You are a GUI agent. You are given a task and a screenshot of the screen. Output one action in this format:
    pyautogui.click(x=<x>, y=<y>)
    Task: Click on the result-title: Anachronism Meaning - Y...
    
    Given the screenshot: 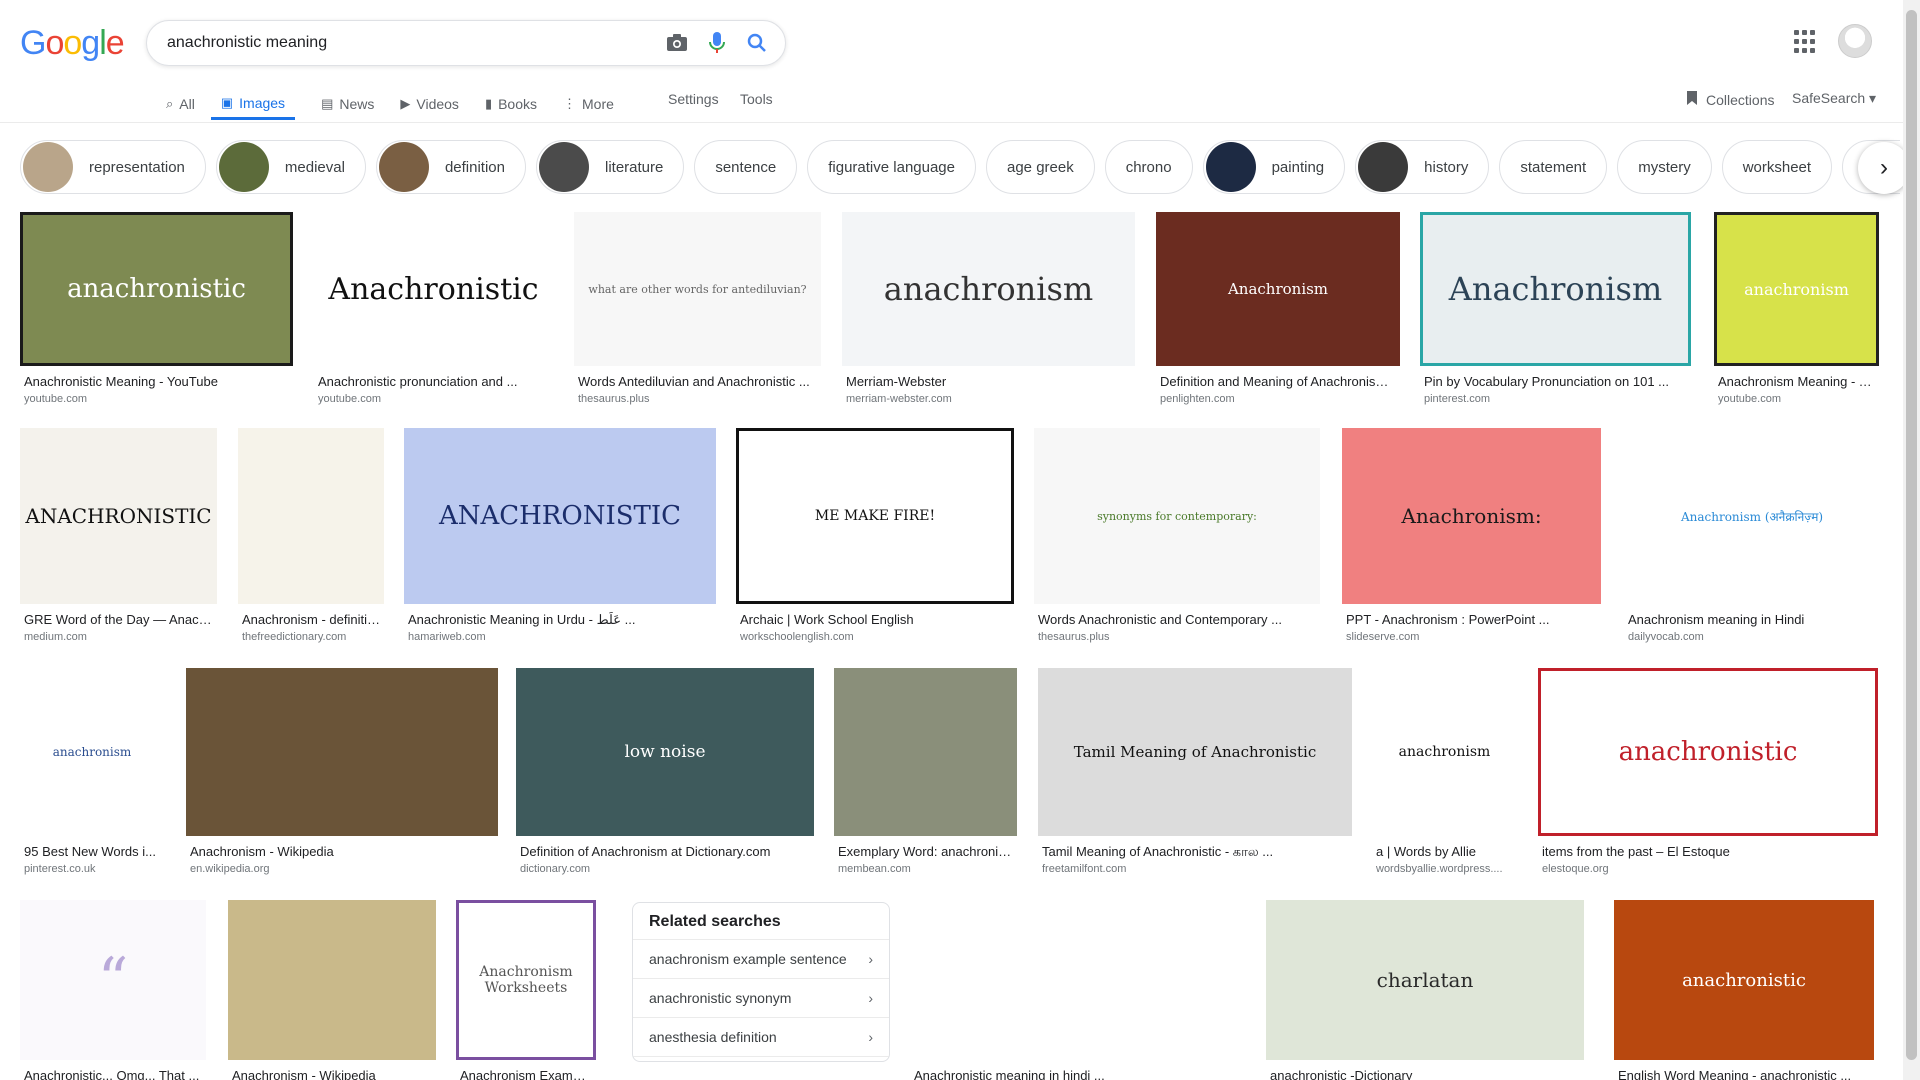 What is the action you would take?
    pyautogui.click(x=1796, y=381)
    